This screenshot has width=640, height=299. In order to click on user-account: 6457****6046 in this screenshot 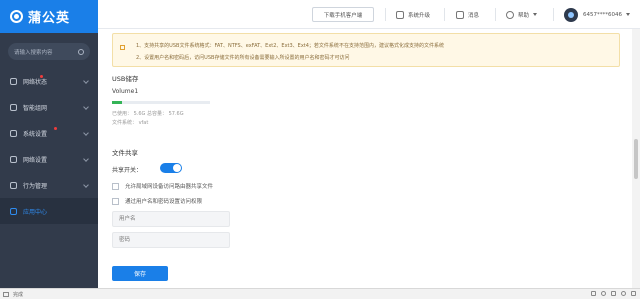, I will do `click(602, 14)`.